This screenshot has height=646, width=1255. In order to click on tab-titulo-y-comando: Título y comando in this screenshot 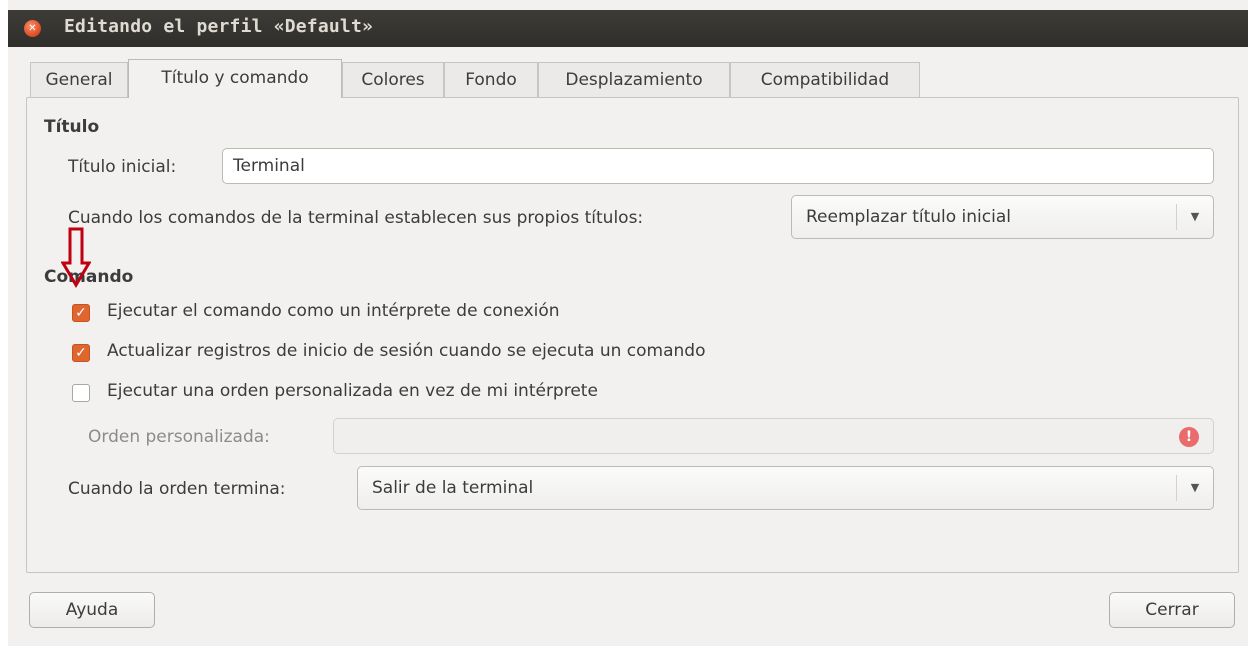, I will do `click(235, 78)`.